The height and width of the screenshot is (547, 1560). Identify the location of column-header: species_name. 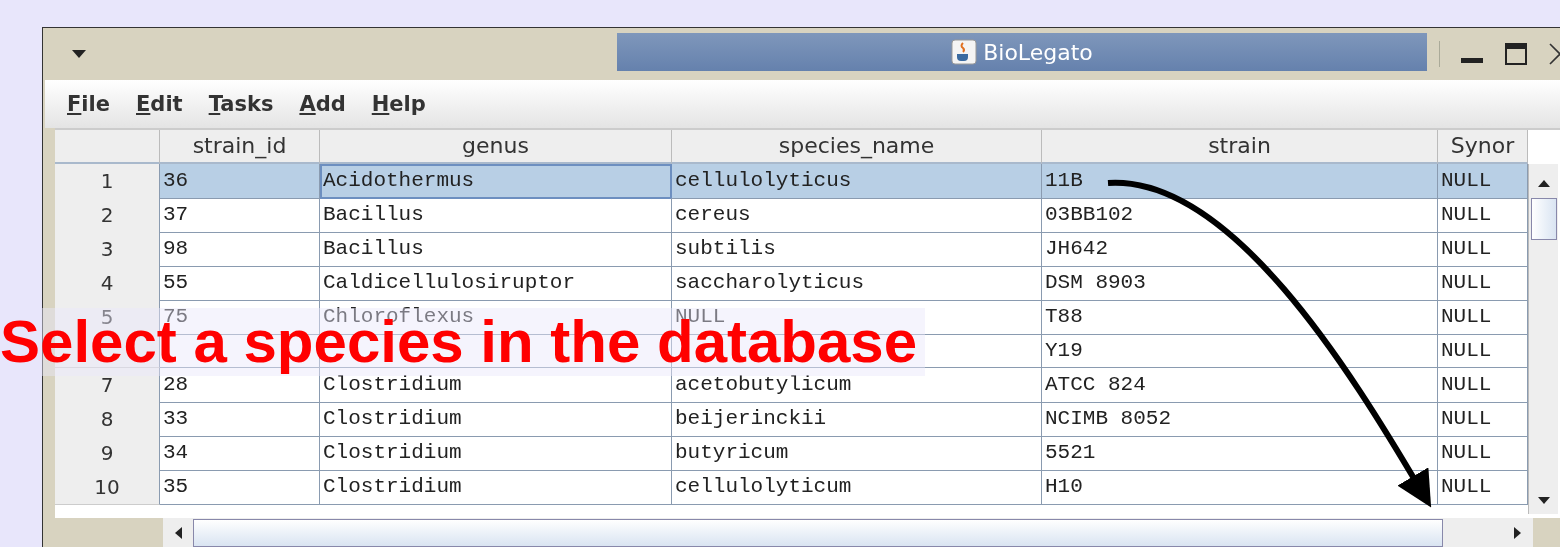
(857, 147).